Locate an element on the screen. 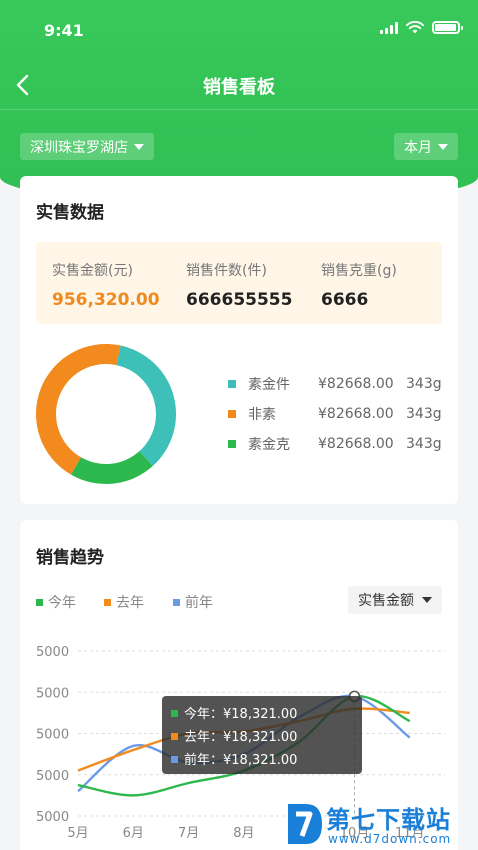  d7-logo-icon is located at coordinates (305, 824).